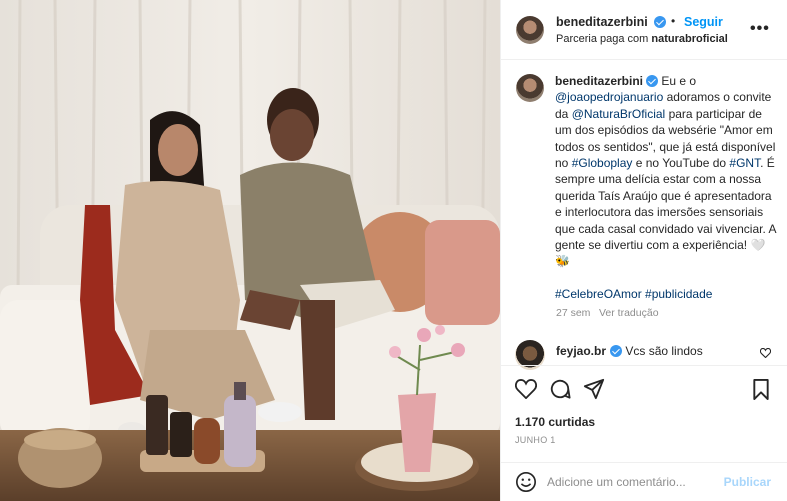 Image resolution: width=787 pixels, height=501 pixels. What do you see at coordinates (560, 389) in the screenshot?
I see `speech-bubble-icon` at bounding box center [560, 389].